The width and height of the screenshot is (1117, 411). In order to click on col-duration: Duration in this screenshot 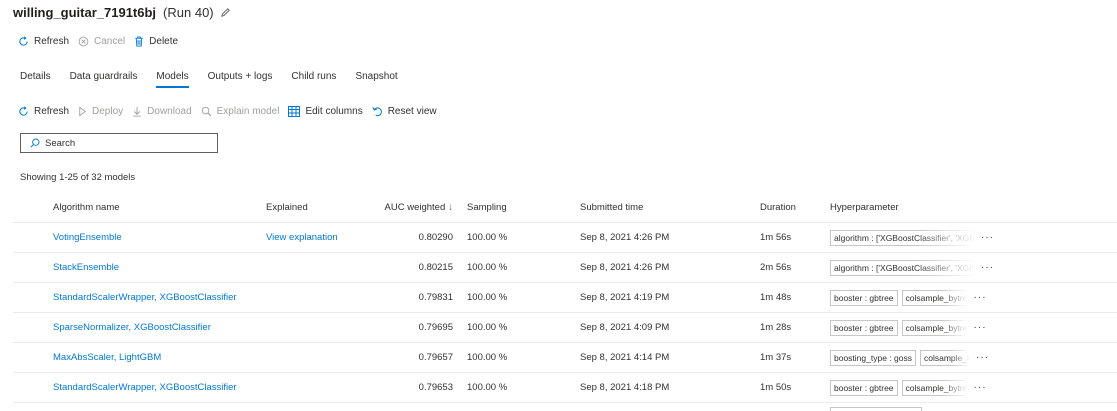, I will do `click(778, 207)`.